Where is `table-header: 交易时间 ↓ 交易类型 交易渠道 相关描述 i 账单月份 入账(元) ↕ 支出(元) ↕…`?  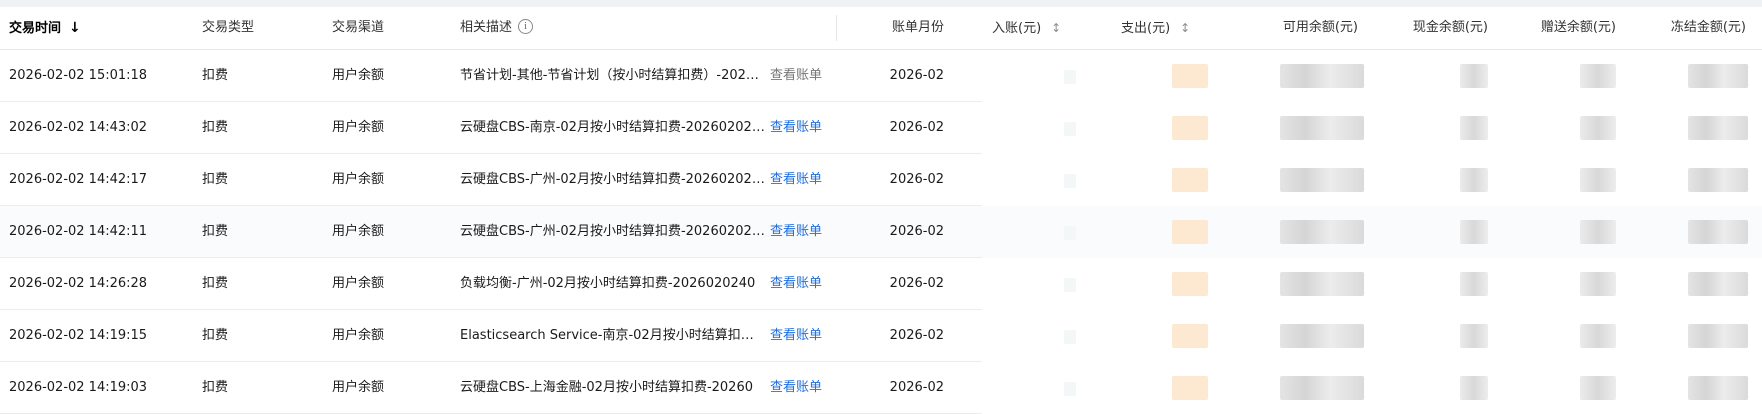 table-header: 交易时间 ↓ 交易类型 交易渠道 相关描述 i 账单月份 入账(元) ↕ 支出(元) ↕… is located at coordinates (881, 28).